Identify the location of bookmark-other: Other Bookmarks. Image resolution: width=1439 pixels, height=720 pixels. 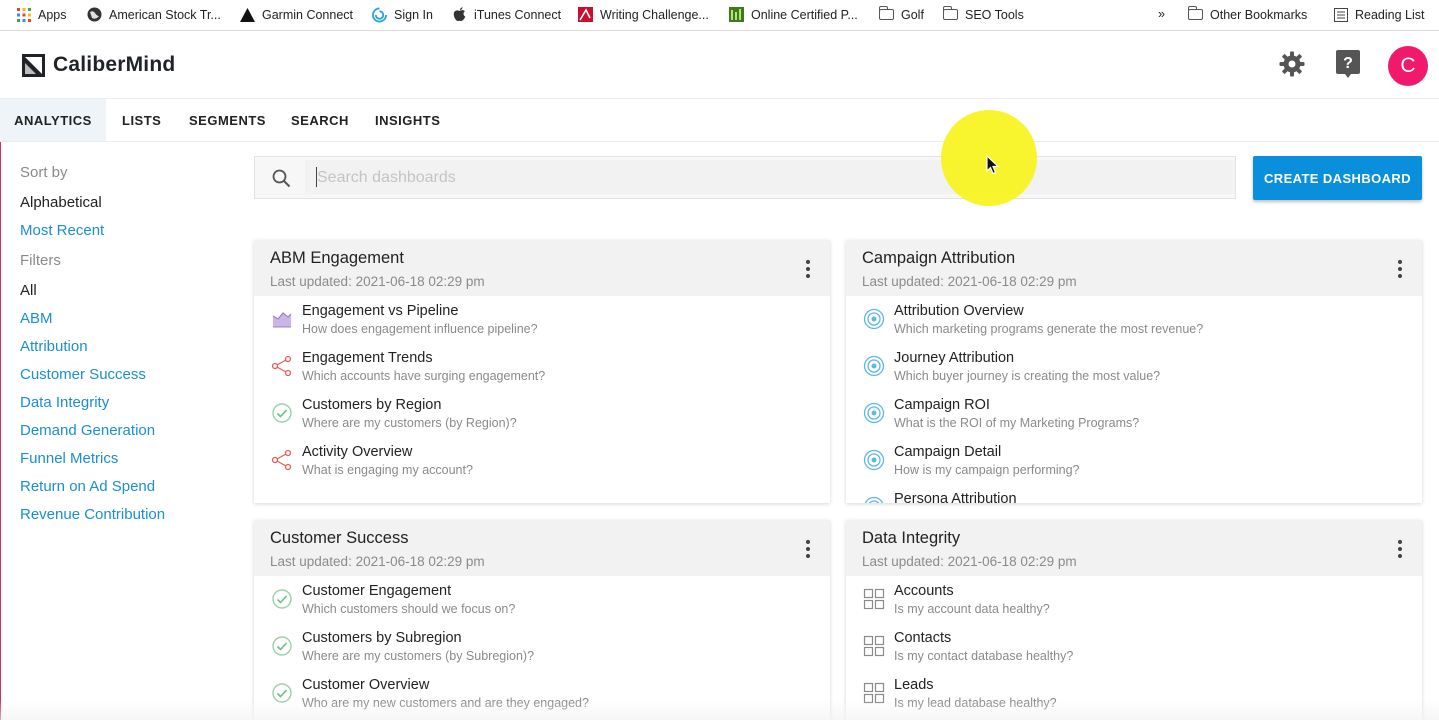
(1247, 14).